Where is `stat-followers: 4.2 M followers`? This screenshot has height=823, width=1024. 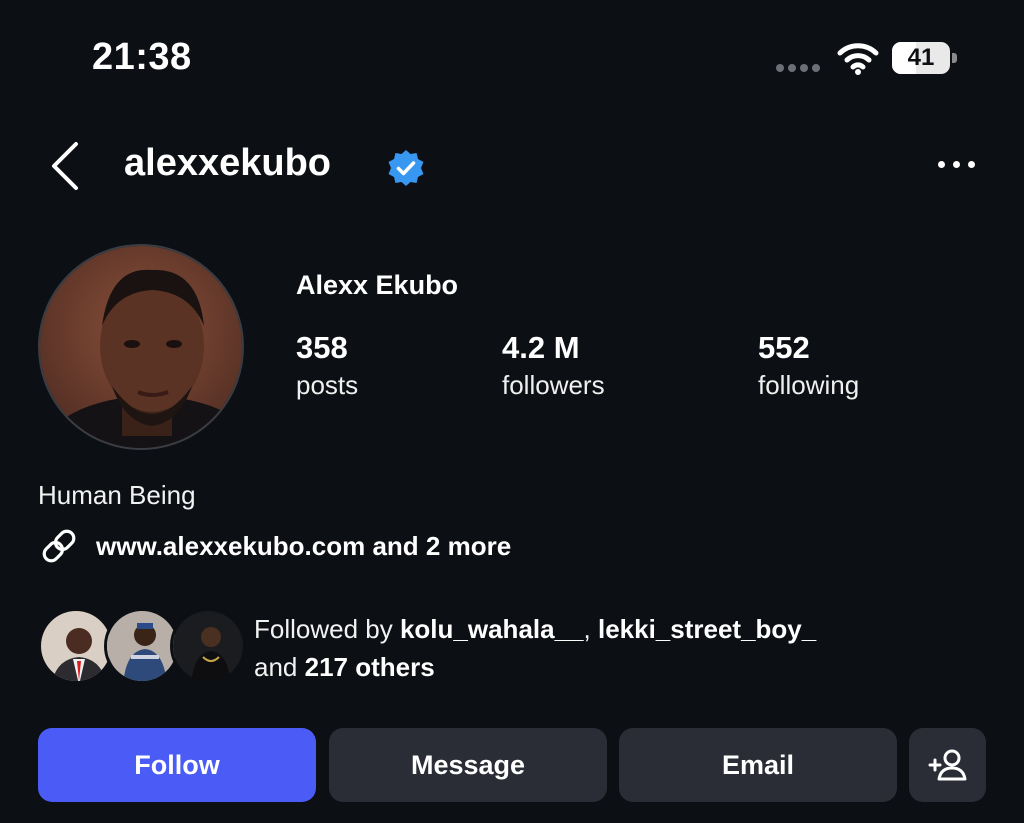
stat-followers: 4.2 M followers is located at coordinates (553, 365).